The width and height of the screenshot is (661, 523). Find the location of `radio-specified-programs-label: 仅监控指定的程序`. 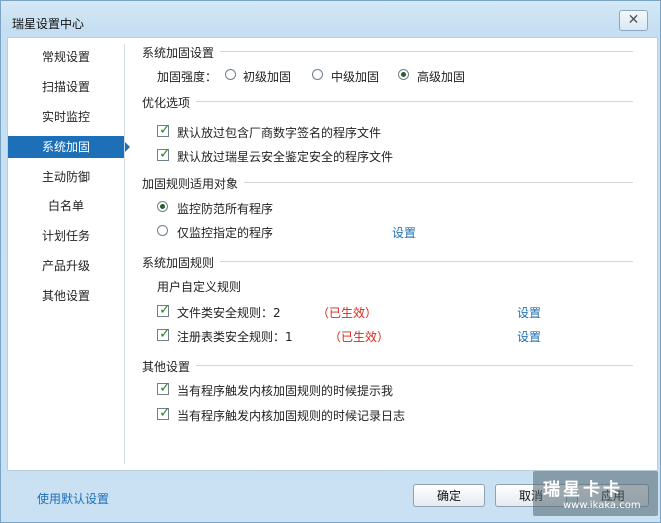

radio-specified-programs-label: 仅监控指定的程序 is located at coordinates (225, 232).